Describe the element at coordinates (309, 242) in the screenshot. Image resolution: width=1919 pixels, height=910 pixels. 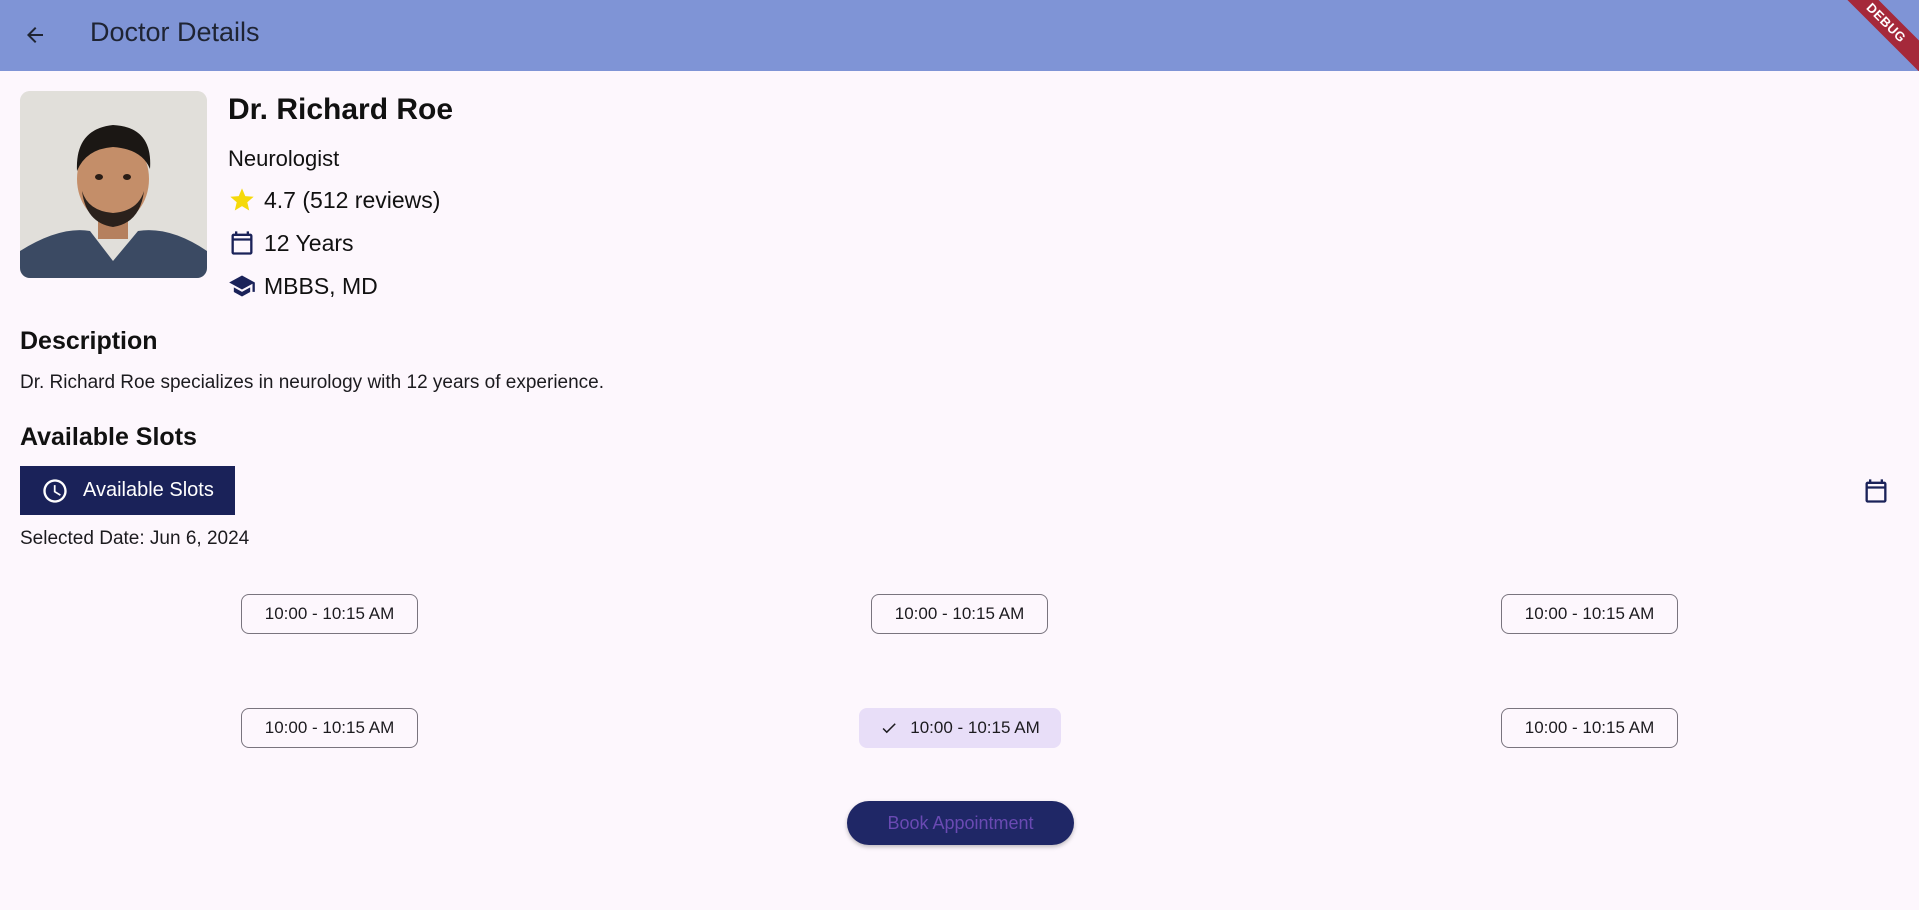
I see `experience-text: 12 Years` at that location.